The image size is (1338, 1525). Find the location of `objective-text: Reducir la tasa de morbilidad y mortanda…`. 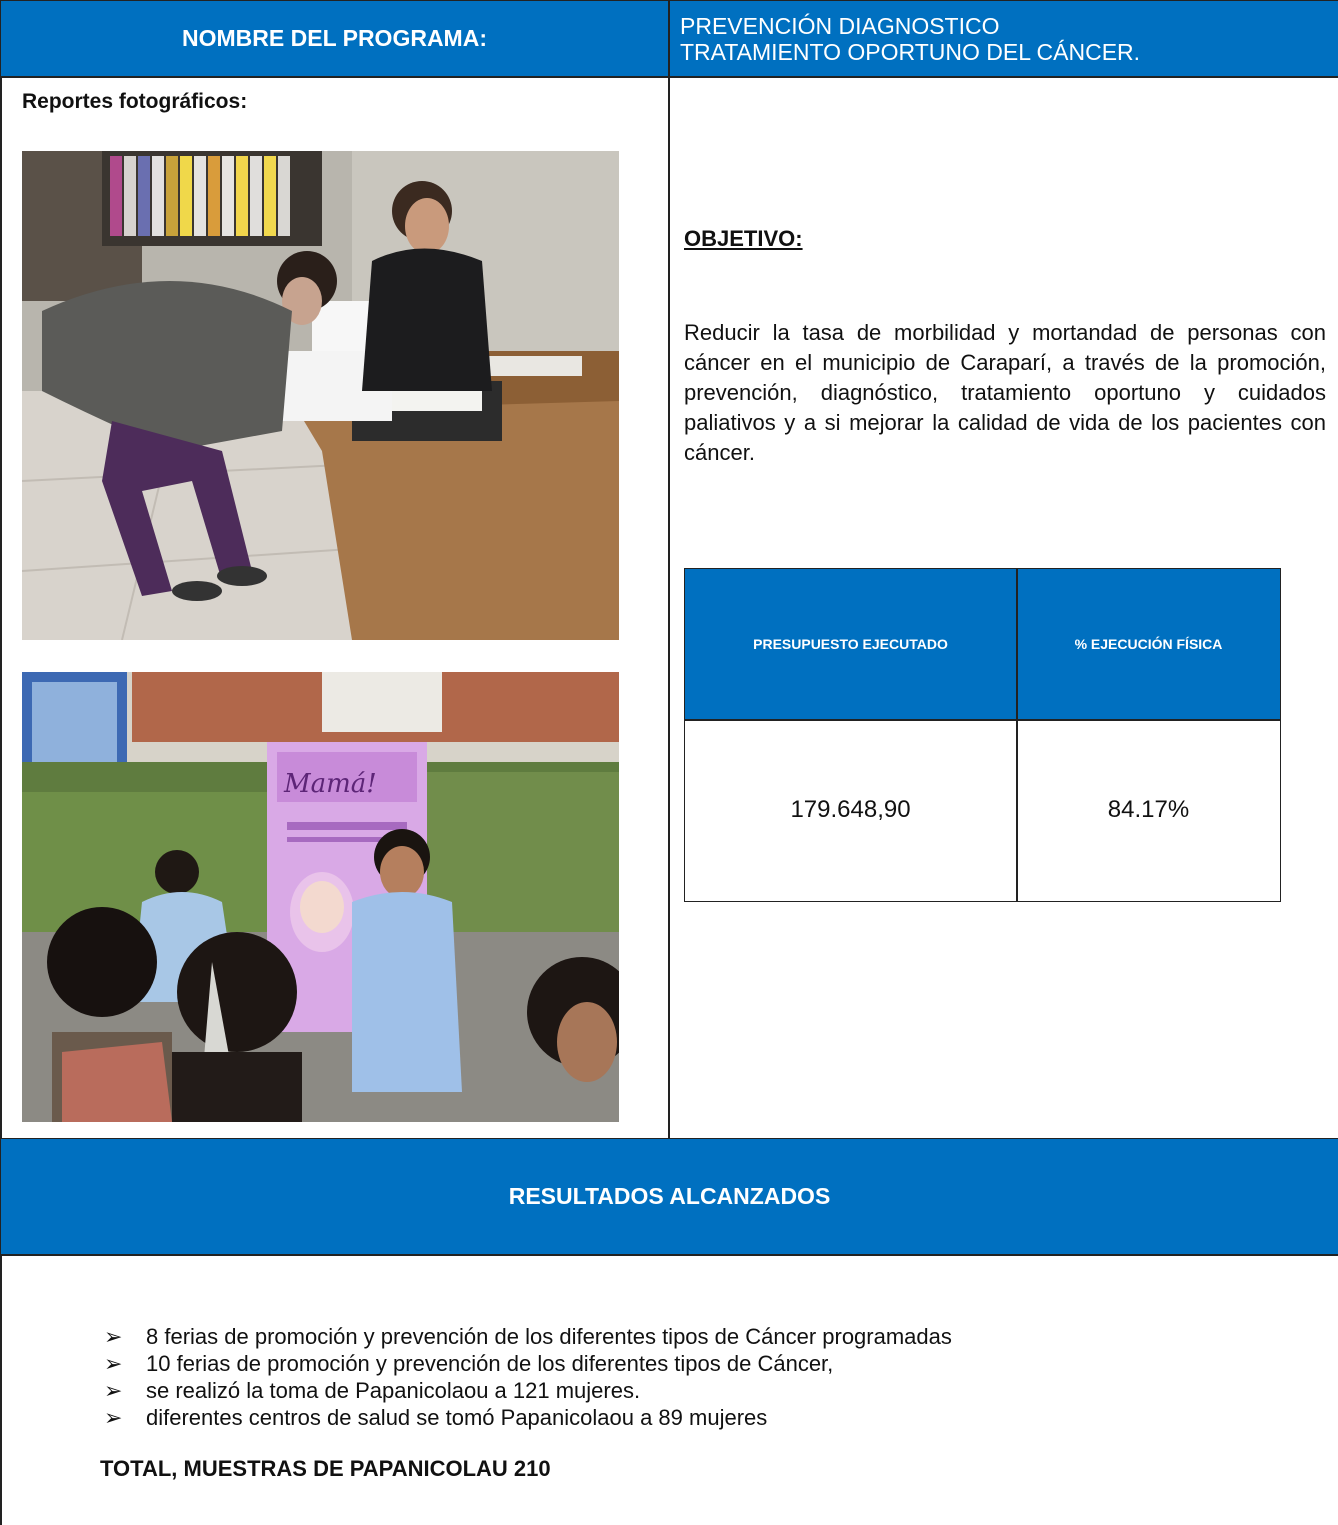

objective-text: Reducir la tasa de morbilidad y mortanda… is located at coordinates (1005, 392).